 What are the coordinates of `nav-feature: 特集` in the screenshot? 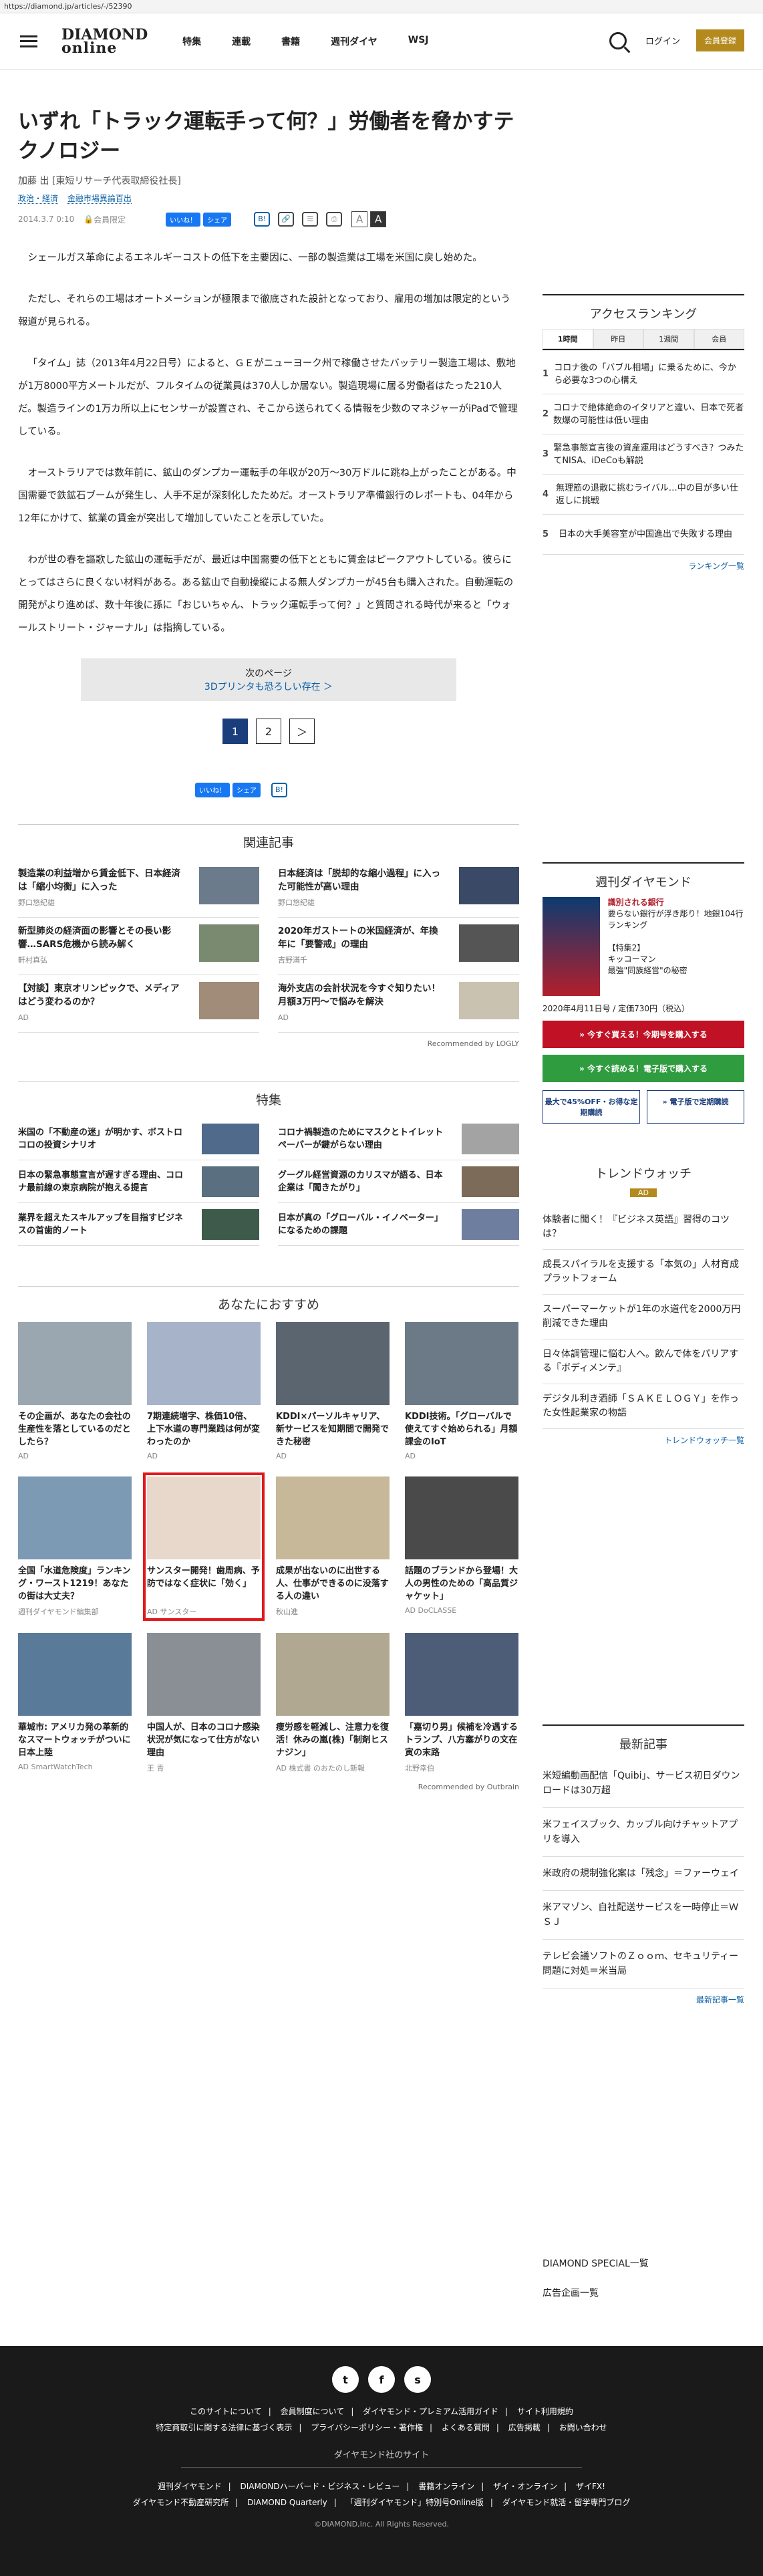 It's located at (191, 42).